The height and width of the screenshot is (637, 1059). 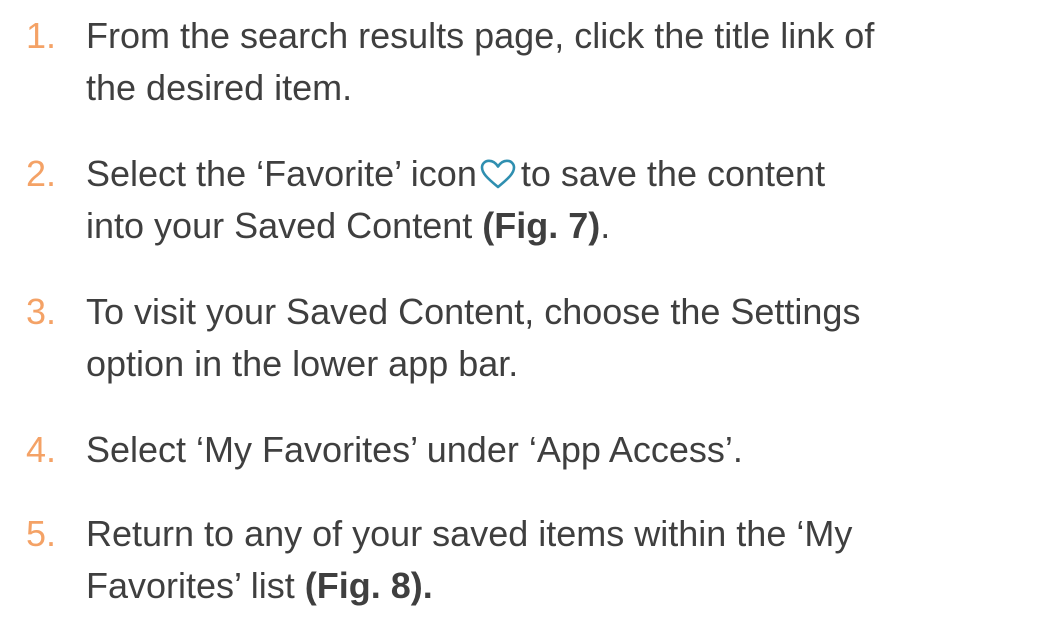 What do you see at coordinates (284, 225) in the screenshot?
I see `step-text: into your Saved Content` at bounding box center [284, 225].